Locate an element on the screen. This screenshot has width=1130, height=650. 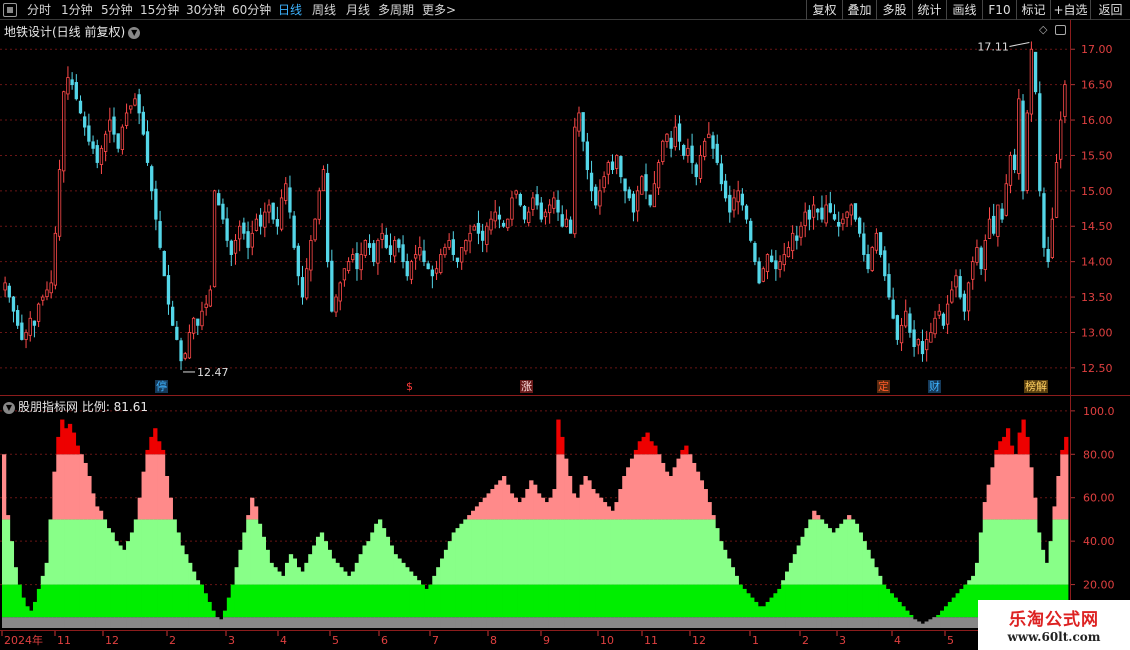
overlay-button: 叠加 is located at coordinates (859, 10).